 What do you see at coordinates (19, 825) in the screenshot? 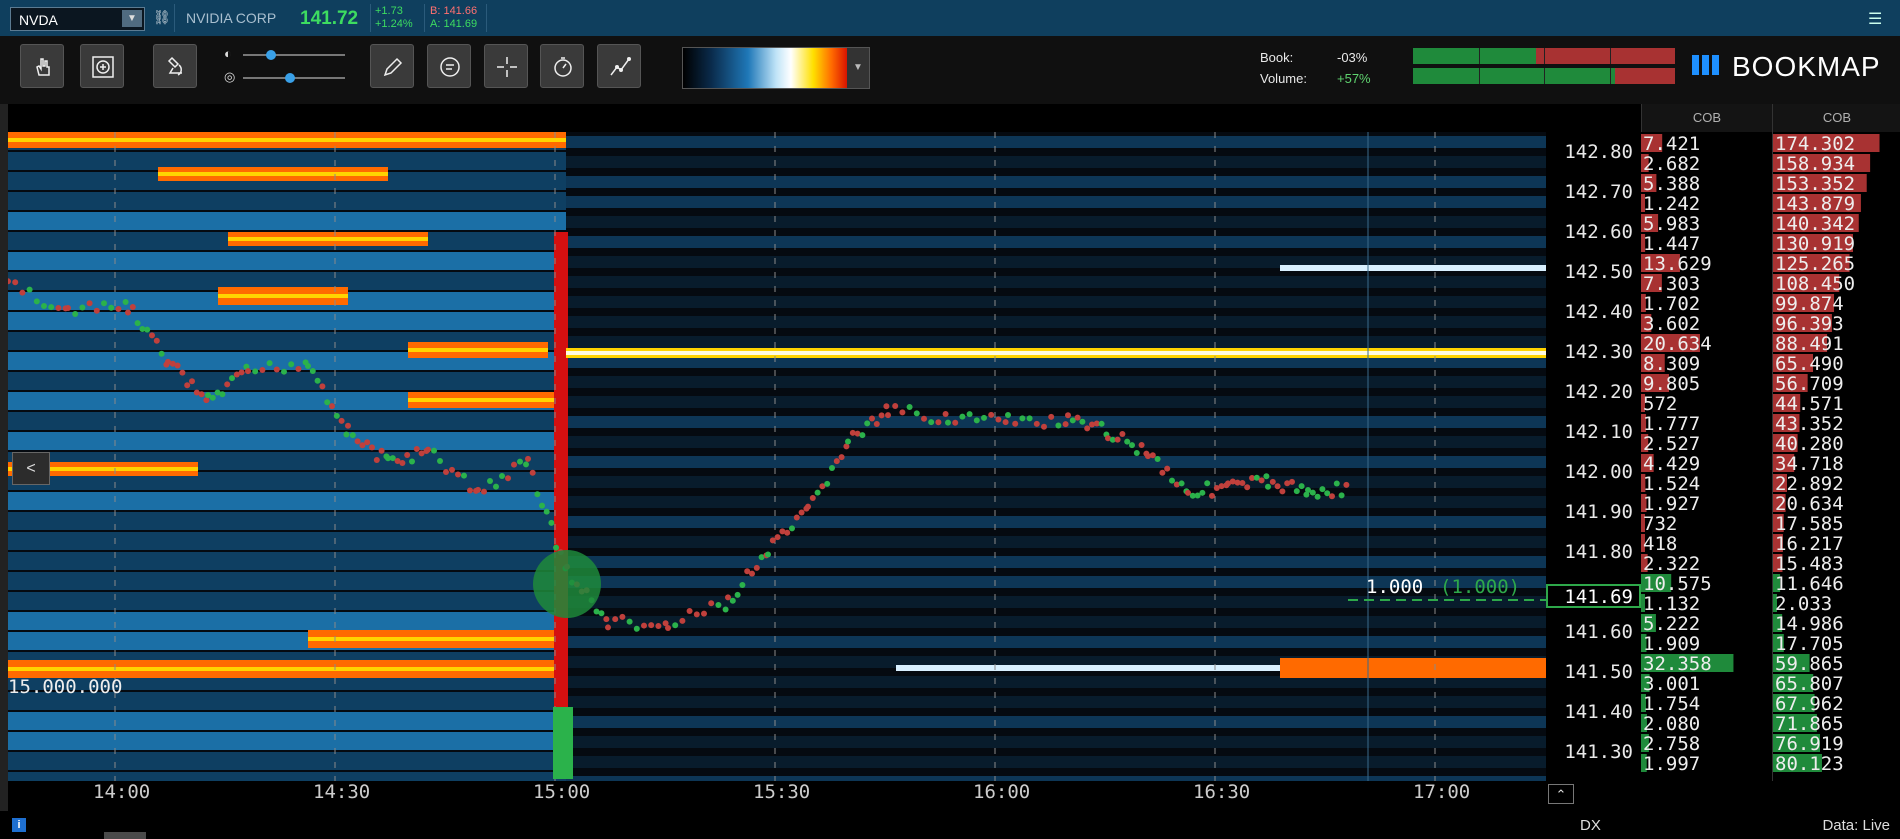
I see `info-icon: i` at bounding box center [19, 825].